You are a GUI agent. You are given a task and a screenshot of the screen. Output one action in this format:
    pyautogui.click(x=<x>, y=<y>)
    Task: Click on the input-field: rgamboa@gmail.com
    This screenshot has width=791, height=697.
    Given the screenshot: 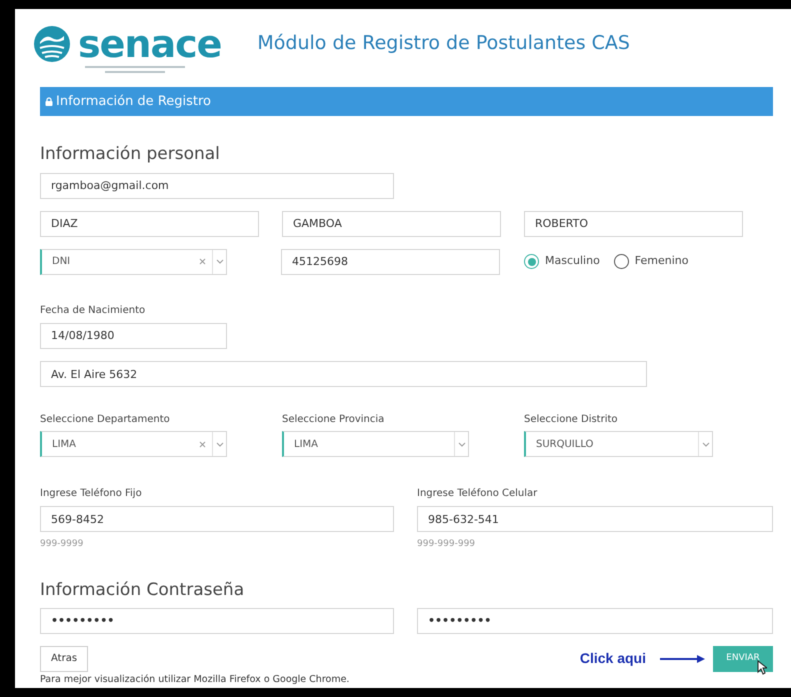 What is the action you would take?
    pyautogui.click(x=217, y=185)
    